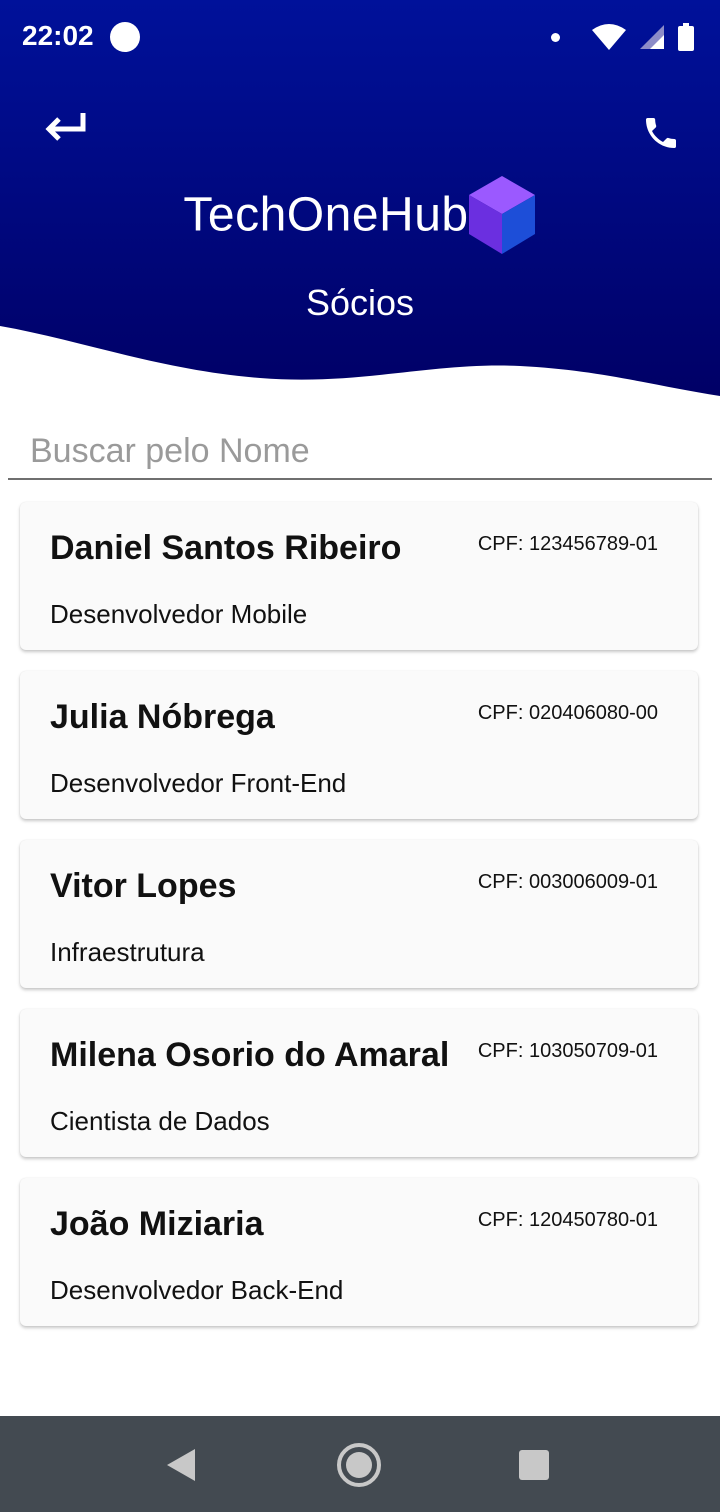  I want to click on partner-role: Infraestrutura, so click(127, 952).